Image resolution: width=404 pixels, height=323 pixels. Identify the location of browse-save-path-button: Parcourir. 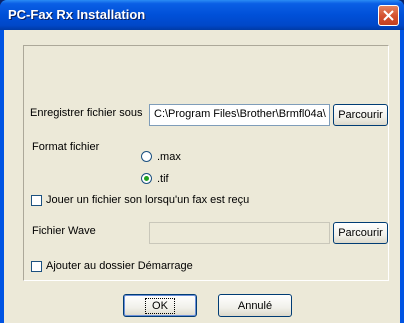
(360, 115).